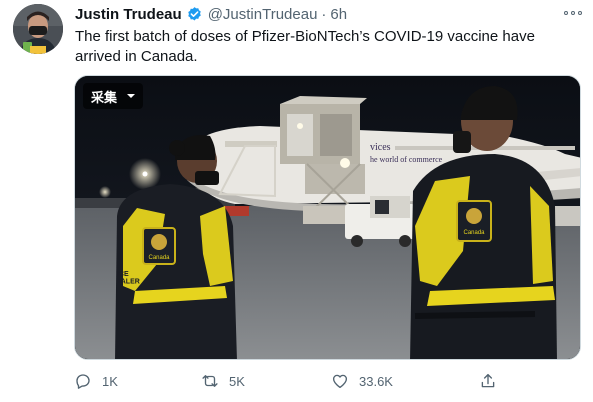 The image size is (593, 402). I want to click on author-handle: @JustinTrudeau, so click(263, 14).